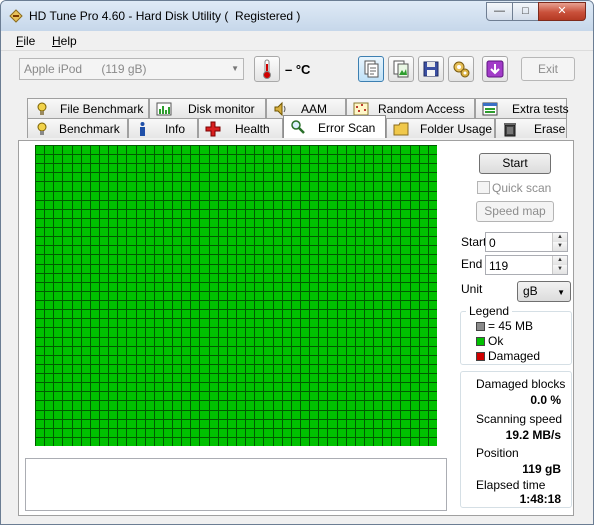 The image size is (594, 525). I want to click on tab-extra-tests: Extra tests, so click(522, 108).